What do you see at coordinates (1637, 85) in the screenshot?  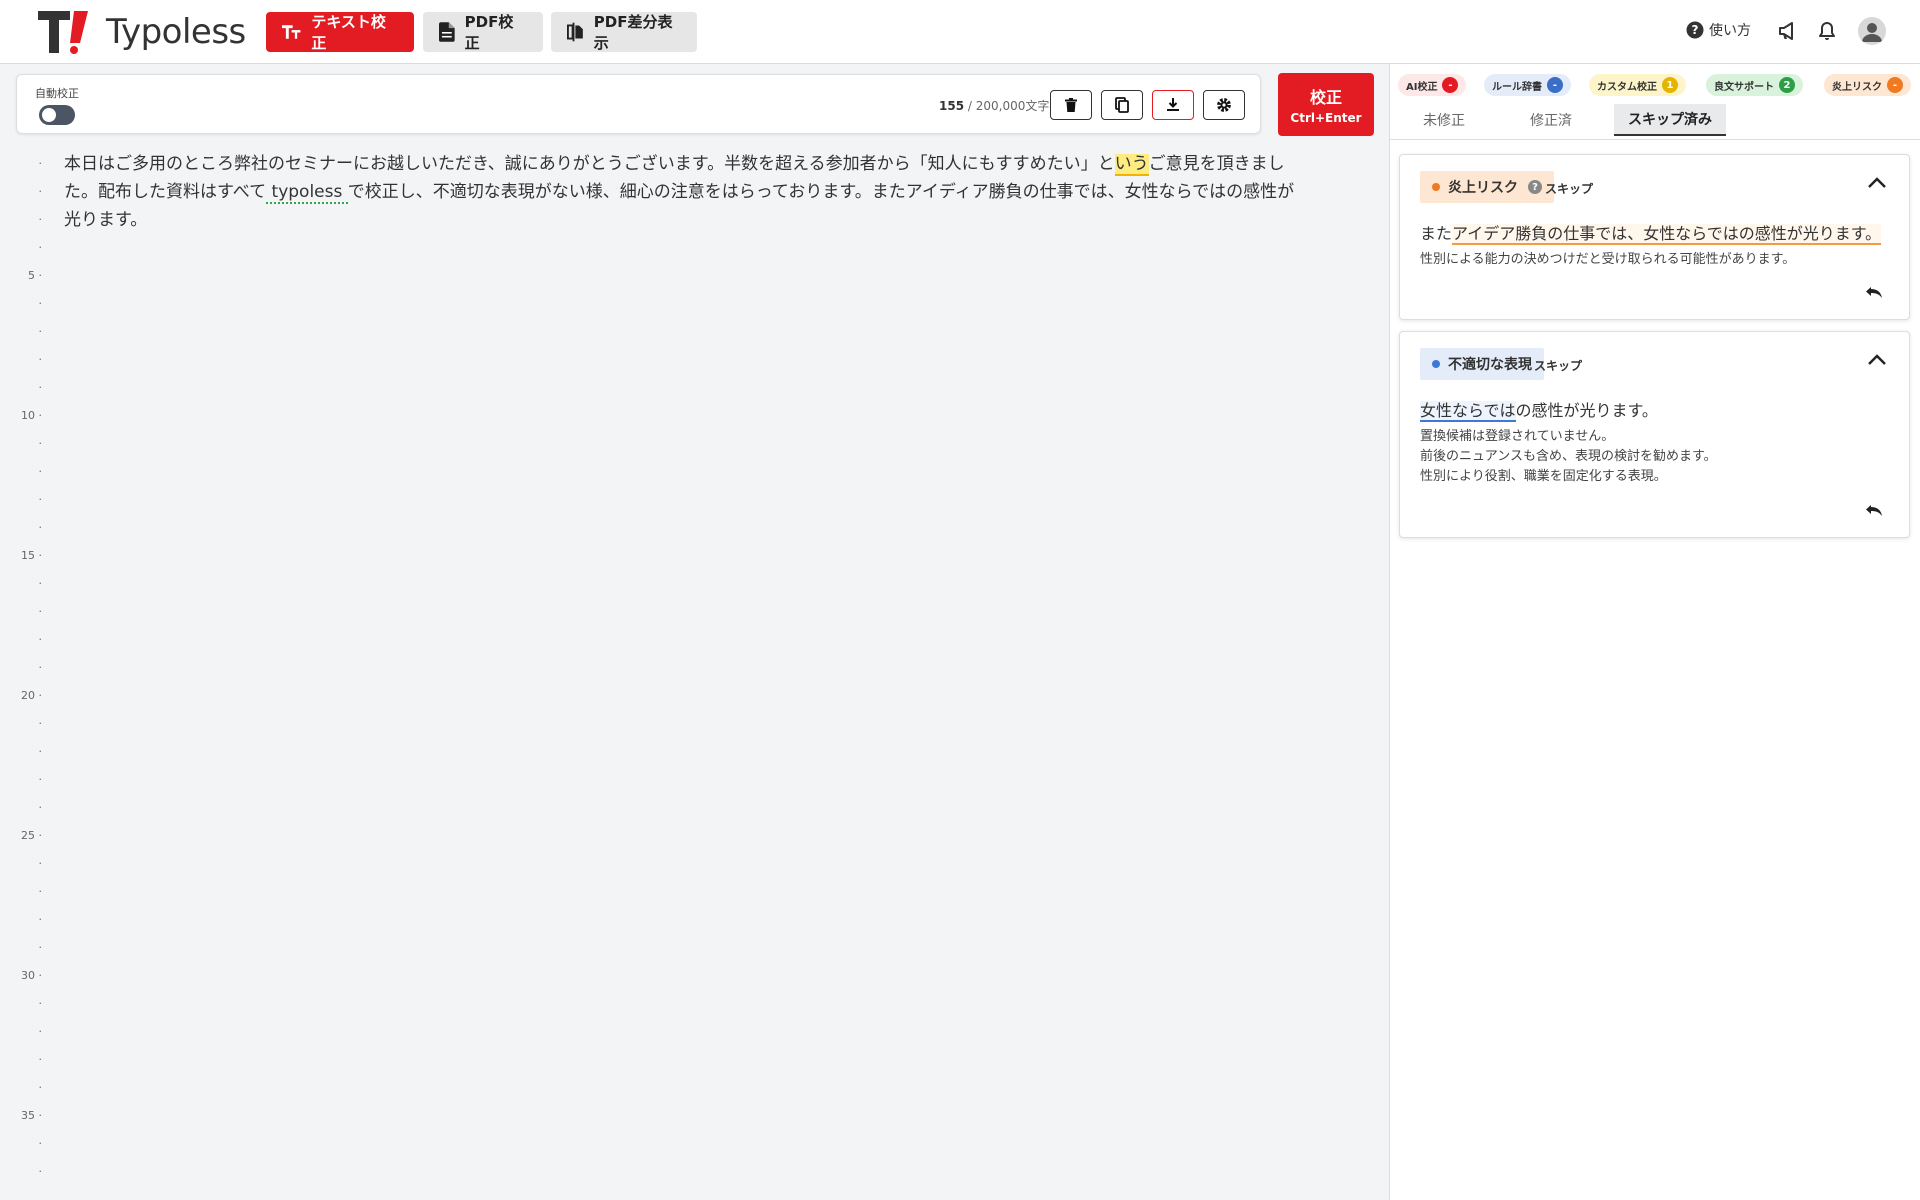 I see `category-custom-check: カスタム校正 1` at bounding box center [1637, 85].